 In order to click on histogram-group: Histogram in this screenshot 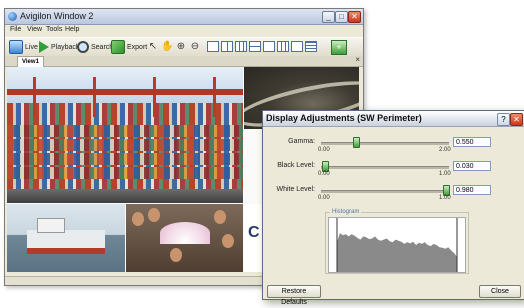, I will do `click(397, 241)`.